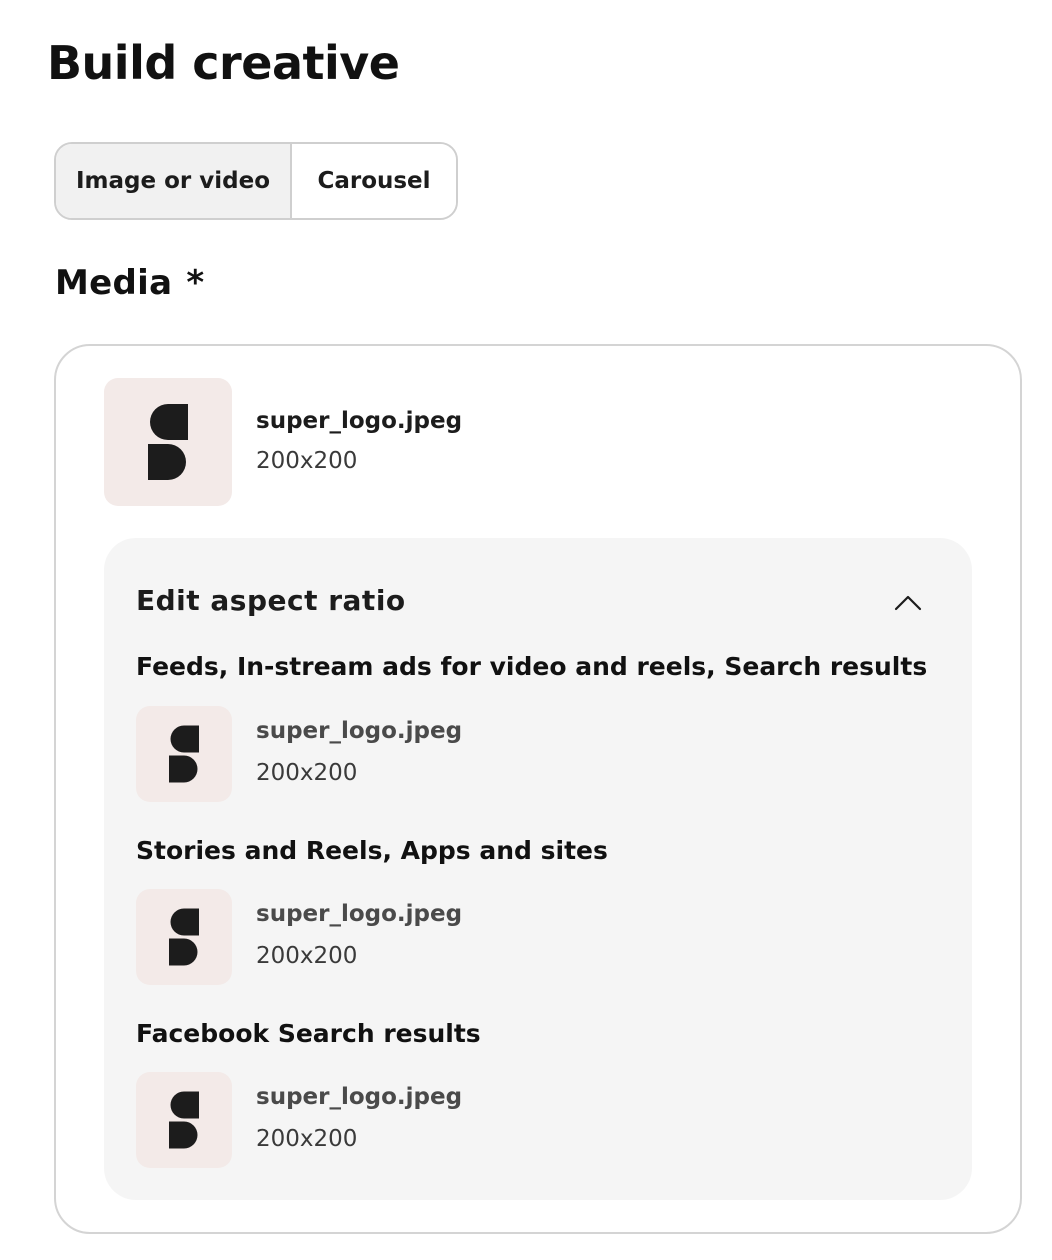  I want to click on page-title: Build creative, so click(223, 63).